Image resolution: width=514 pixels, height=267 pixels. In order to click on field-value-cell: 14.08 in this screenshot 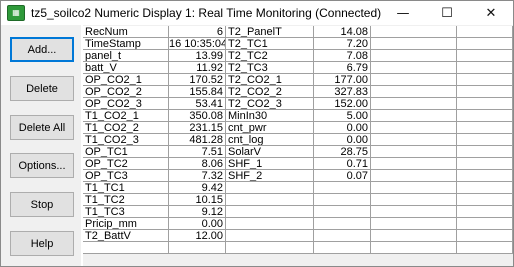, I will do `click(342, 32)`.